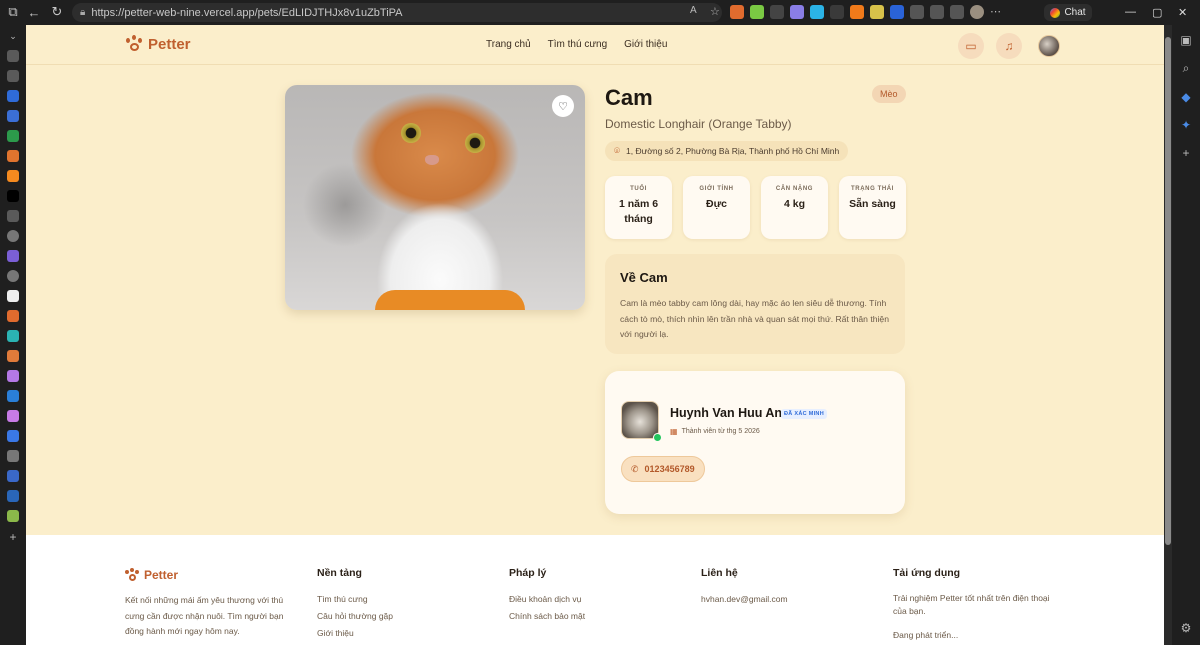 Image resolution: width=1200 pixels, height=645 pixels. I want to click on history-icon, so click(937, 12).